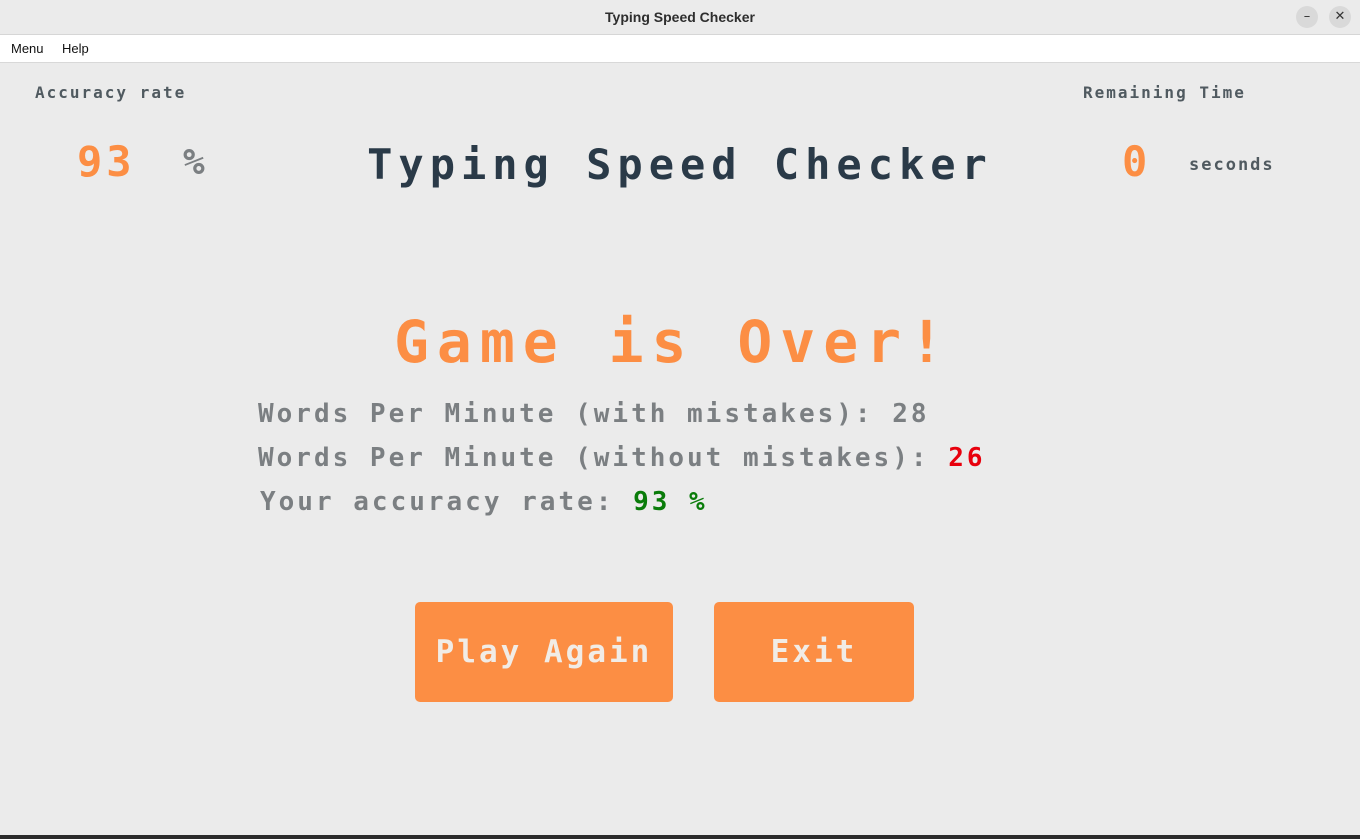 This screenshot has height=839, width=1360. Describe the element at coordinates (1340, 17) in the screenshot. I see `close-icon: ✕` at that location.